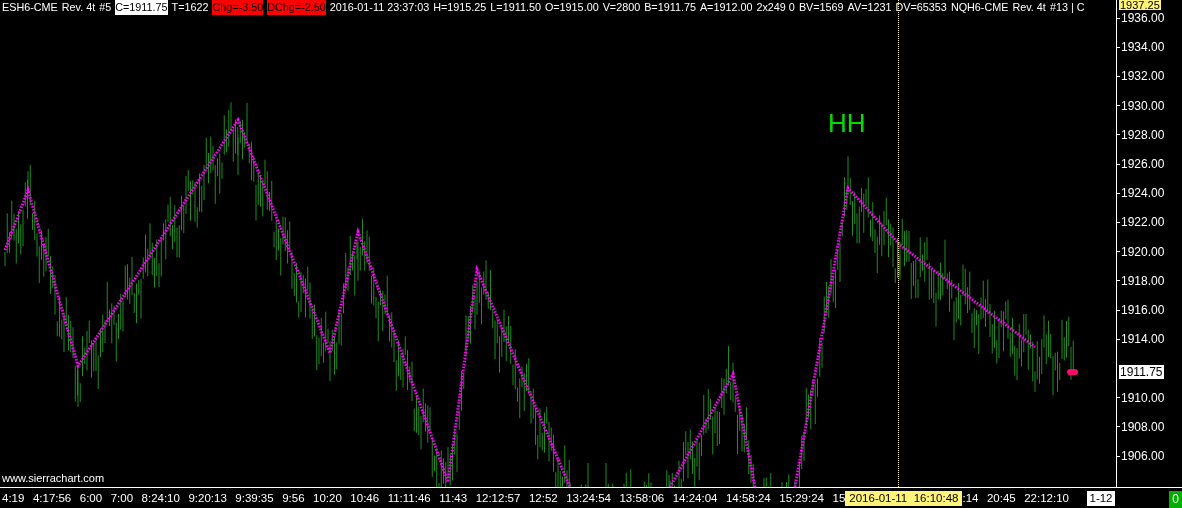 This screenshot has height=508, width=1182. What do you see at coordinates (1142, 251) in the screenshot?
I see `price-axis-label: 1920.00` at bounding box center [1142, 251].